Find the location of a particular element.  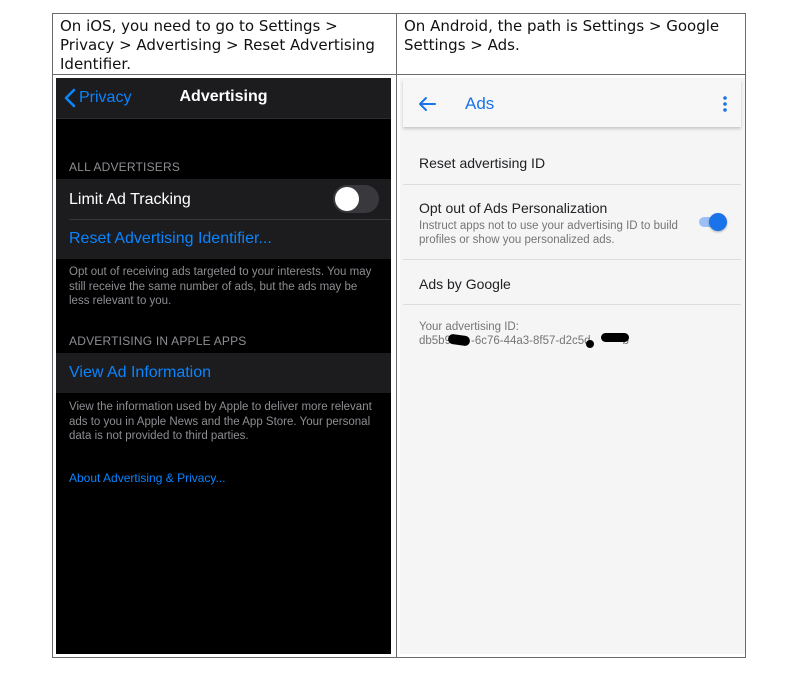

ios-nav-bar: Privacy Advertising is located at coordinates (223, 98).